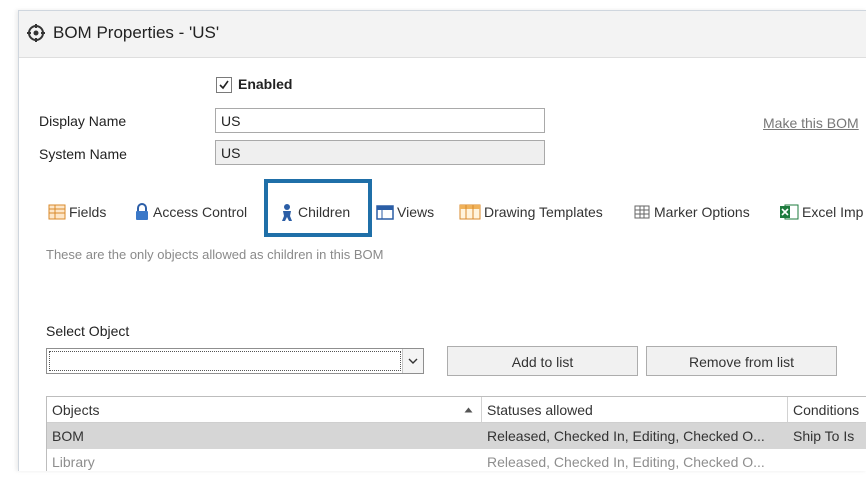 The image size is (866, 485). What do you see at coordinates (76, 410) in the screenshot?
I see `column-header-objects-label: Objects` at bounding box center [76, 410].